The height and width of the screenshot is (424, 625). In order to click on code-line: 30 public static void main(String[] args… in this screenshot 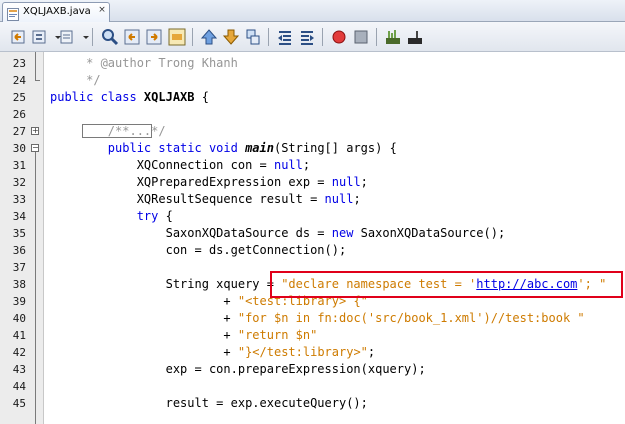, I will do `click(312, 148)`.